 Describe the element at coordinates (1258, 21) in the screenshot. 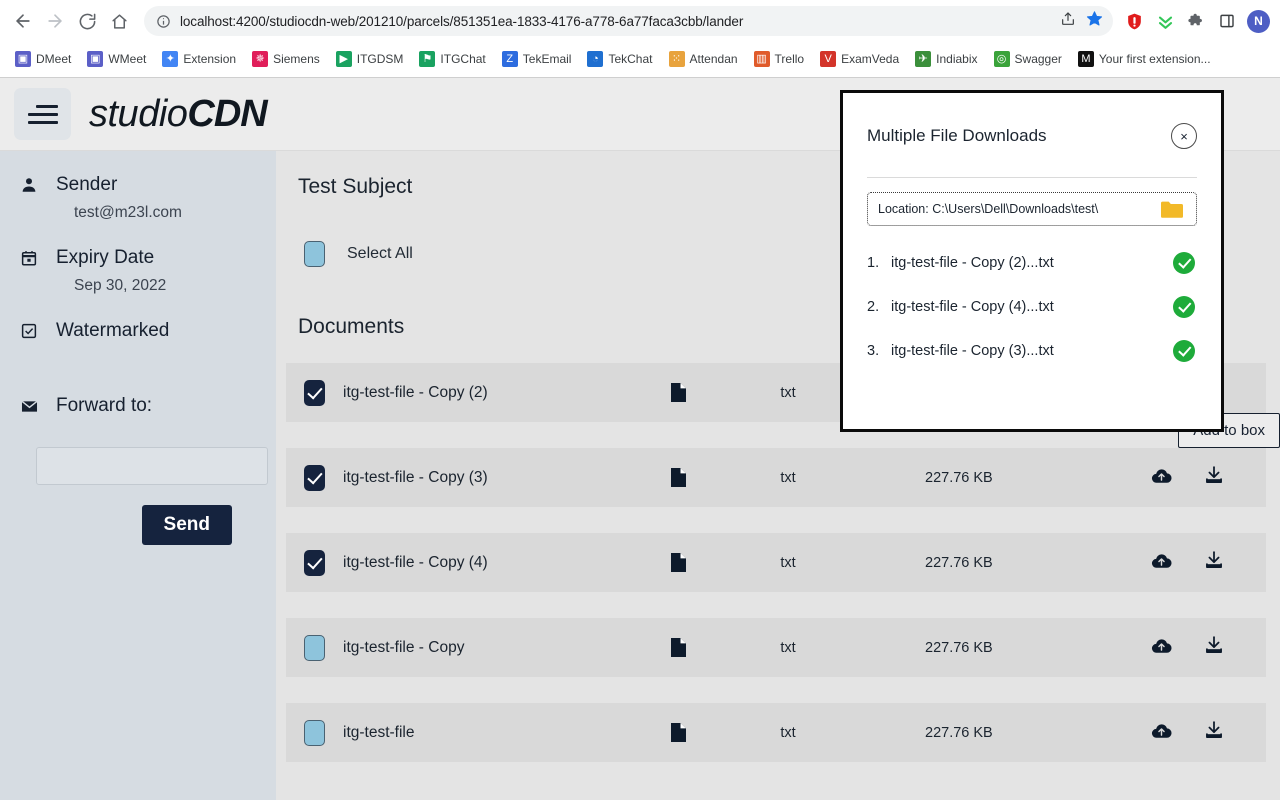

I see `profile-avatar: N` at that location.